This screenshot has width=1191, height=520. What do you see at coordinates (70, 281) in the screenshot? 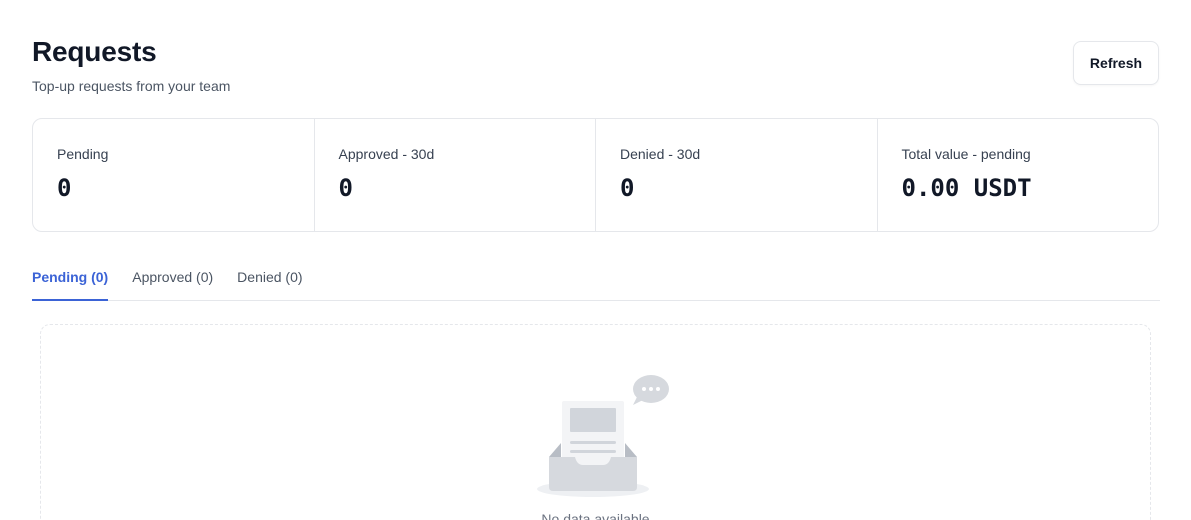
I see `tab-pending: Pending (0)` at bounding box center [70, 281].